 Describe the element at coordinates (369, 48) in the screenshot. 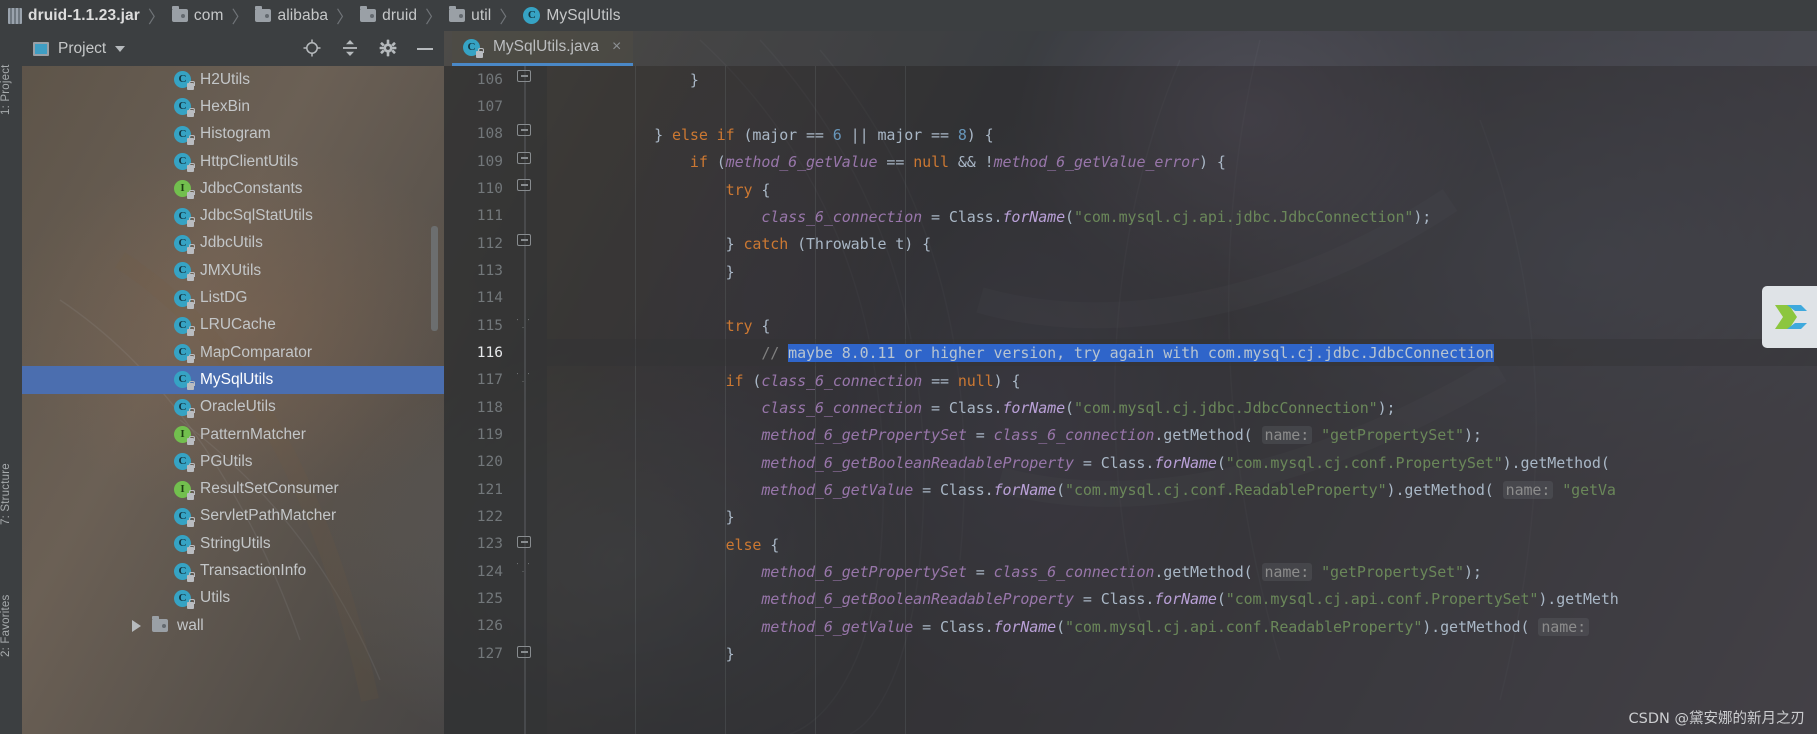

I see `project-panel-toolbar` at that location.